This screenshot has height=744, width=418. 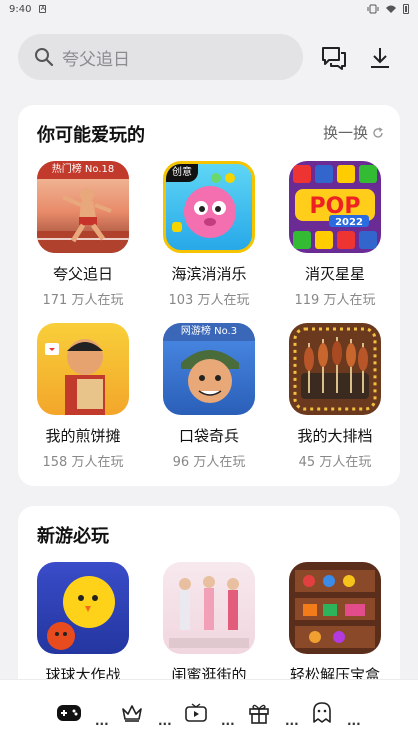 I want to click on game-name: 夸父追日, so click(x=82, y=274).